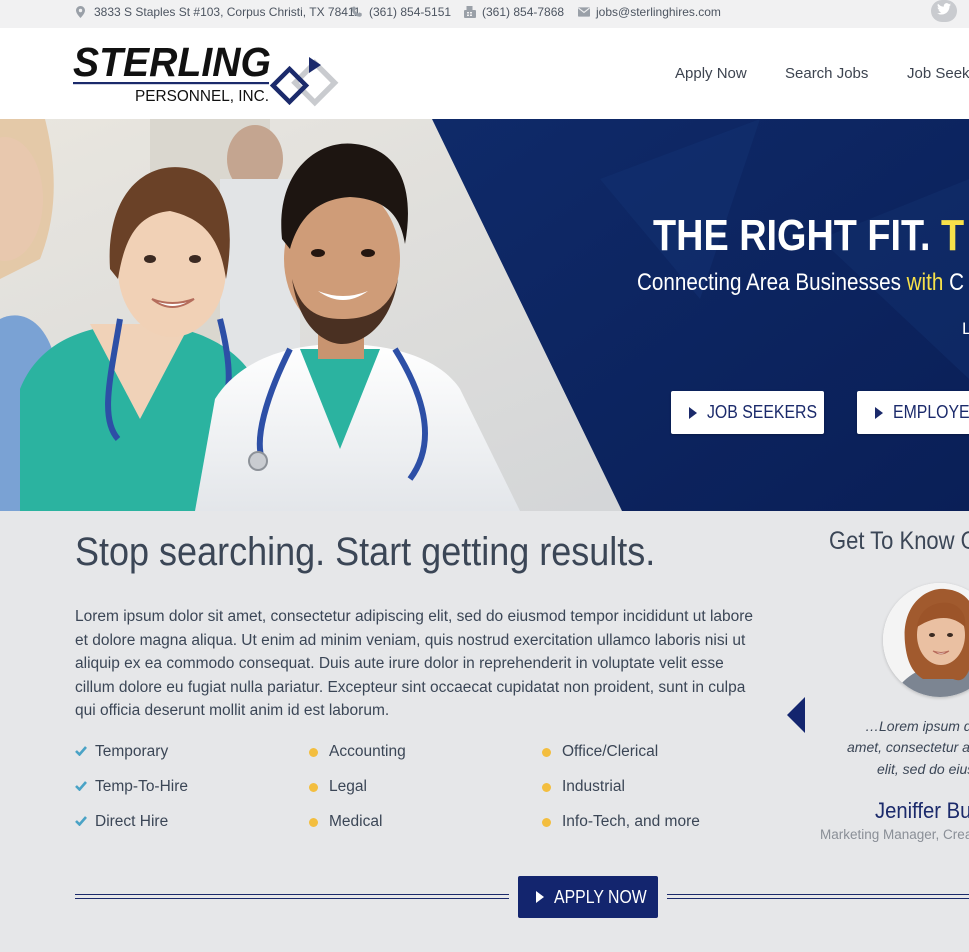  Describe the element at coordinates (931, 412) in the screenshot. I see `employers-label: EMPLOYER` at that location.